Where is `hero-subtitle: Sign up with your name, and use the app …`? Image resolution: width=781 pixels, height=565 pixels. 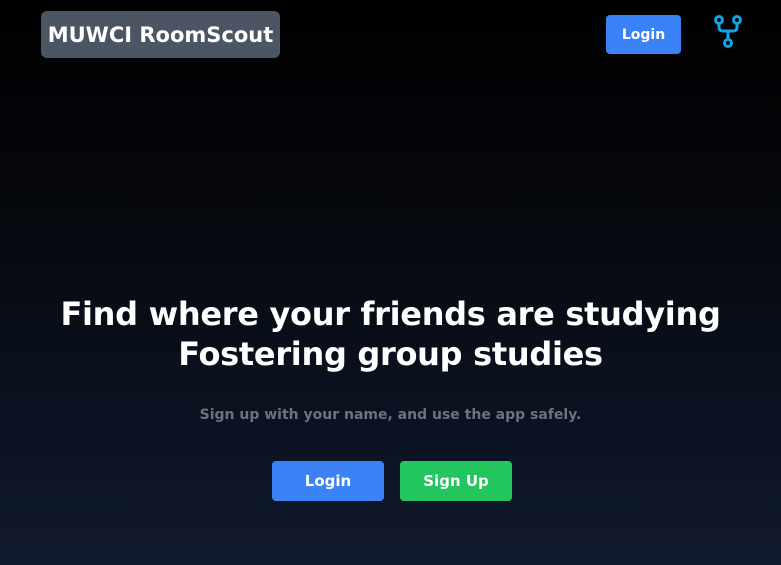
hero-subtitle: Sign up with your name, and use the app … is located at coordinates (390, 415).